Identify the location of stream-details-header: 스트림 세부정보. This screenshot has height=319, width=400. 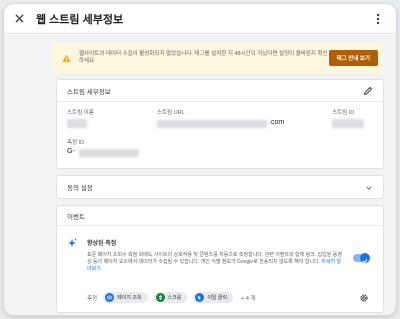
(220, 91).